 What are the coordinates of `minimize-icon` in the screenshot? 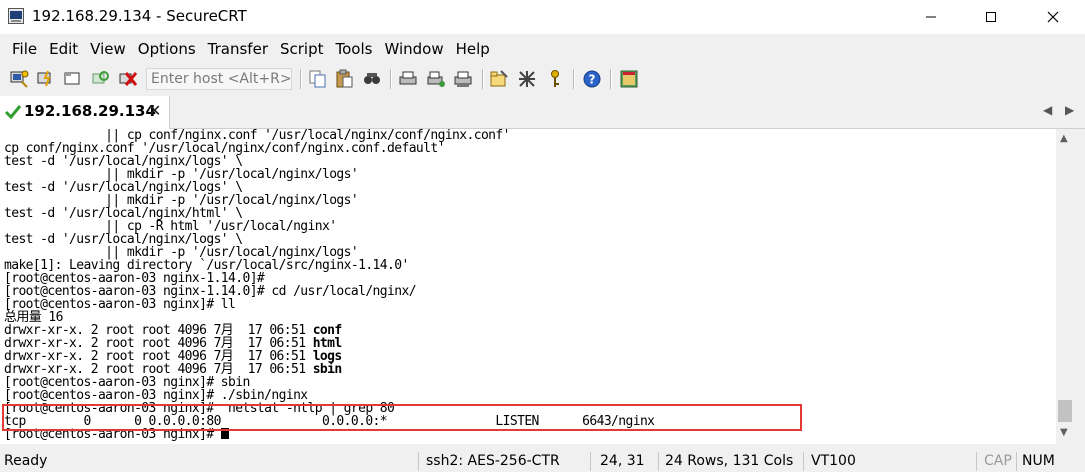 It's located at (931, 17).